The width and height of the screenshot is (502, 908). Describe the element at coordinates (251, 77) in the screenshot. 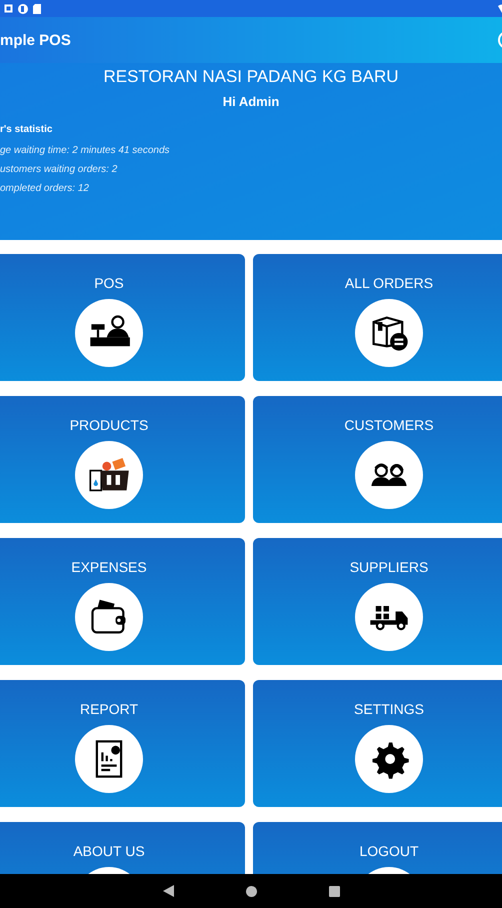

I see `restaurant-name: RESTORAN NASI PADANG KG BARU` at that location.